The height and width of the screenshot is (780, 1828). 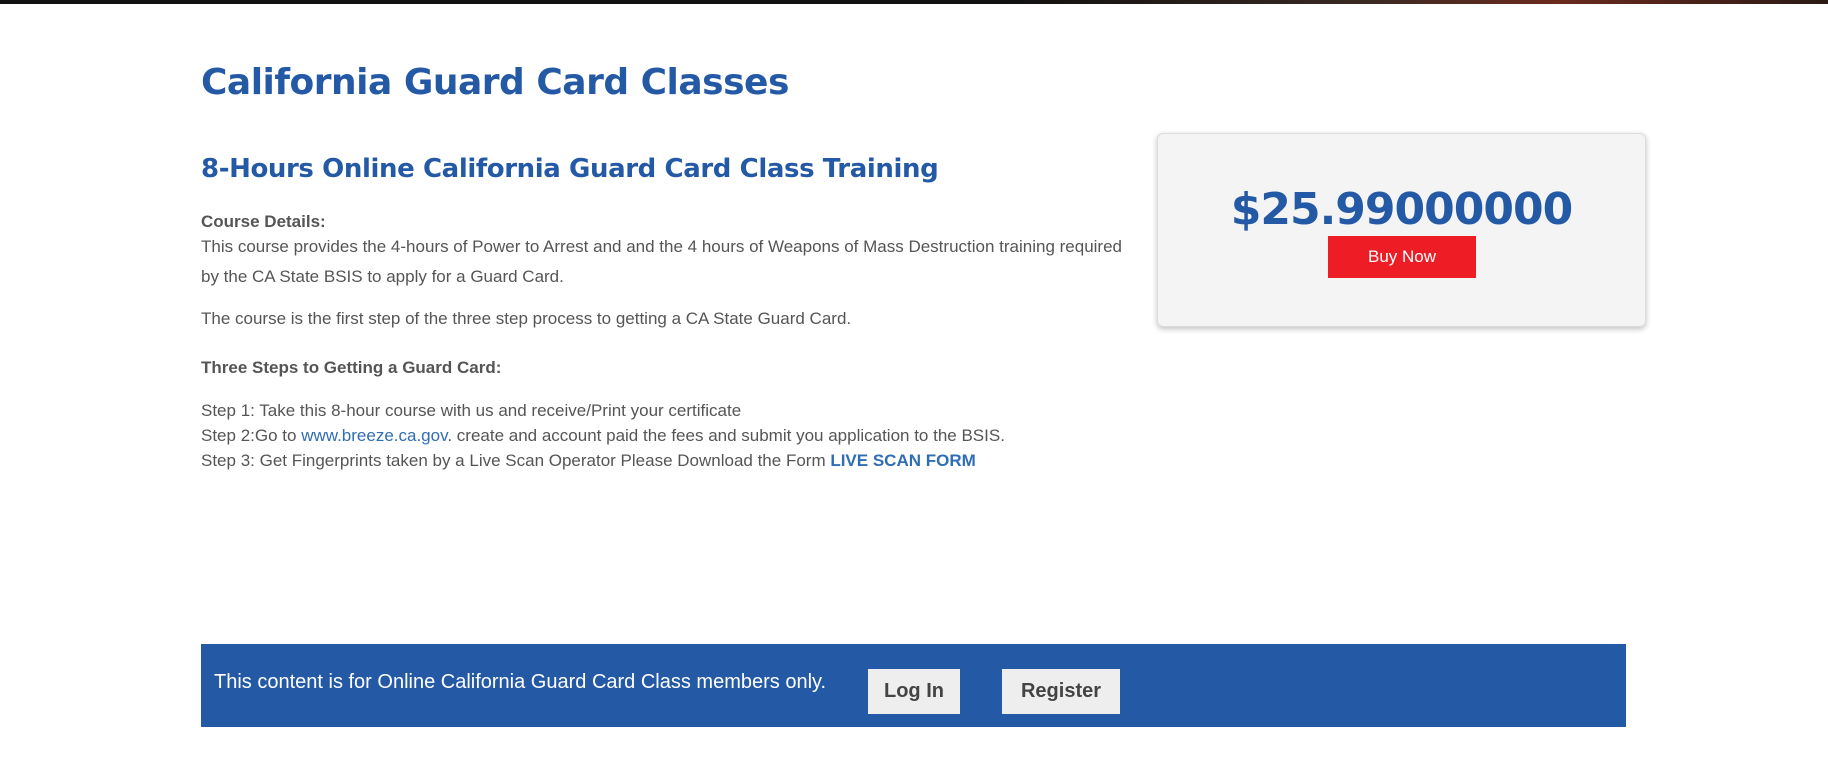 I want to click on register-button: Register, so click(x=1061, y=691).